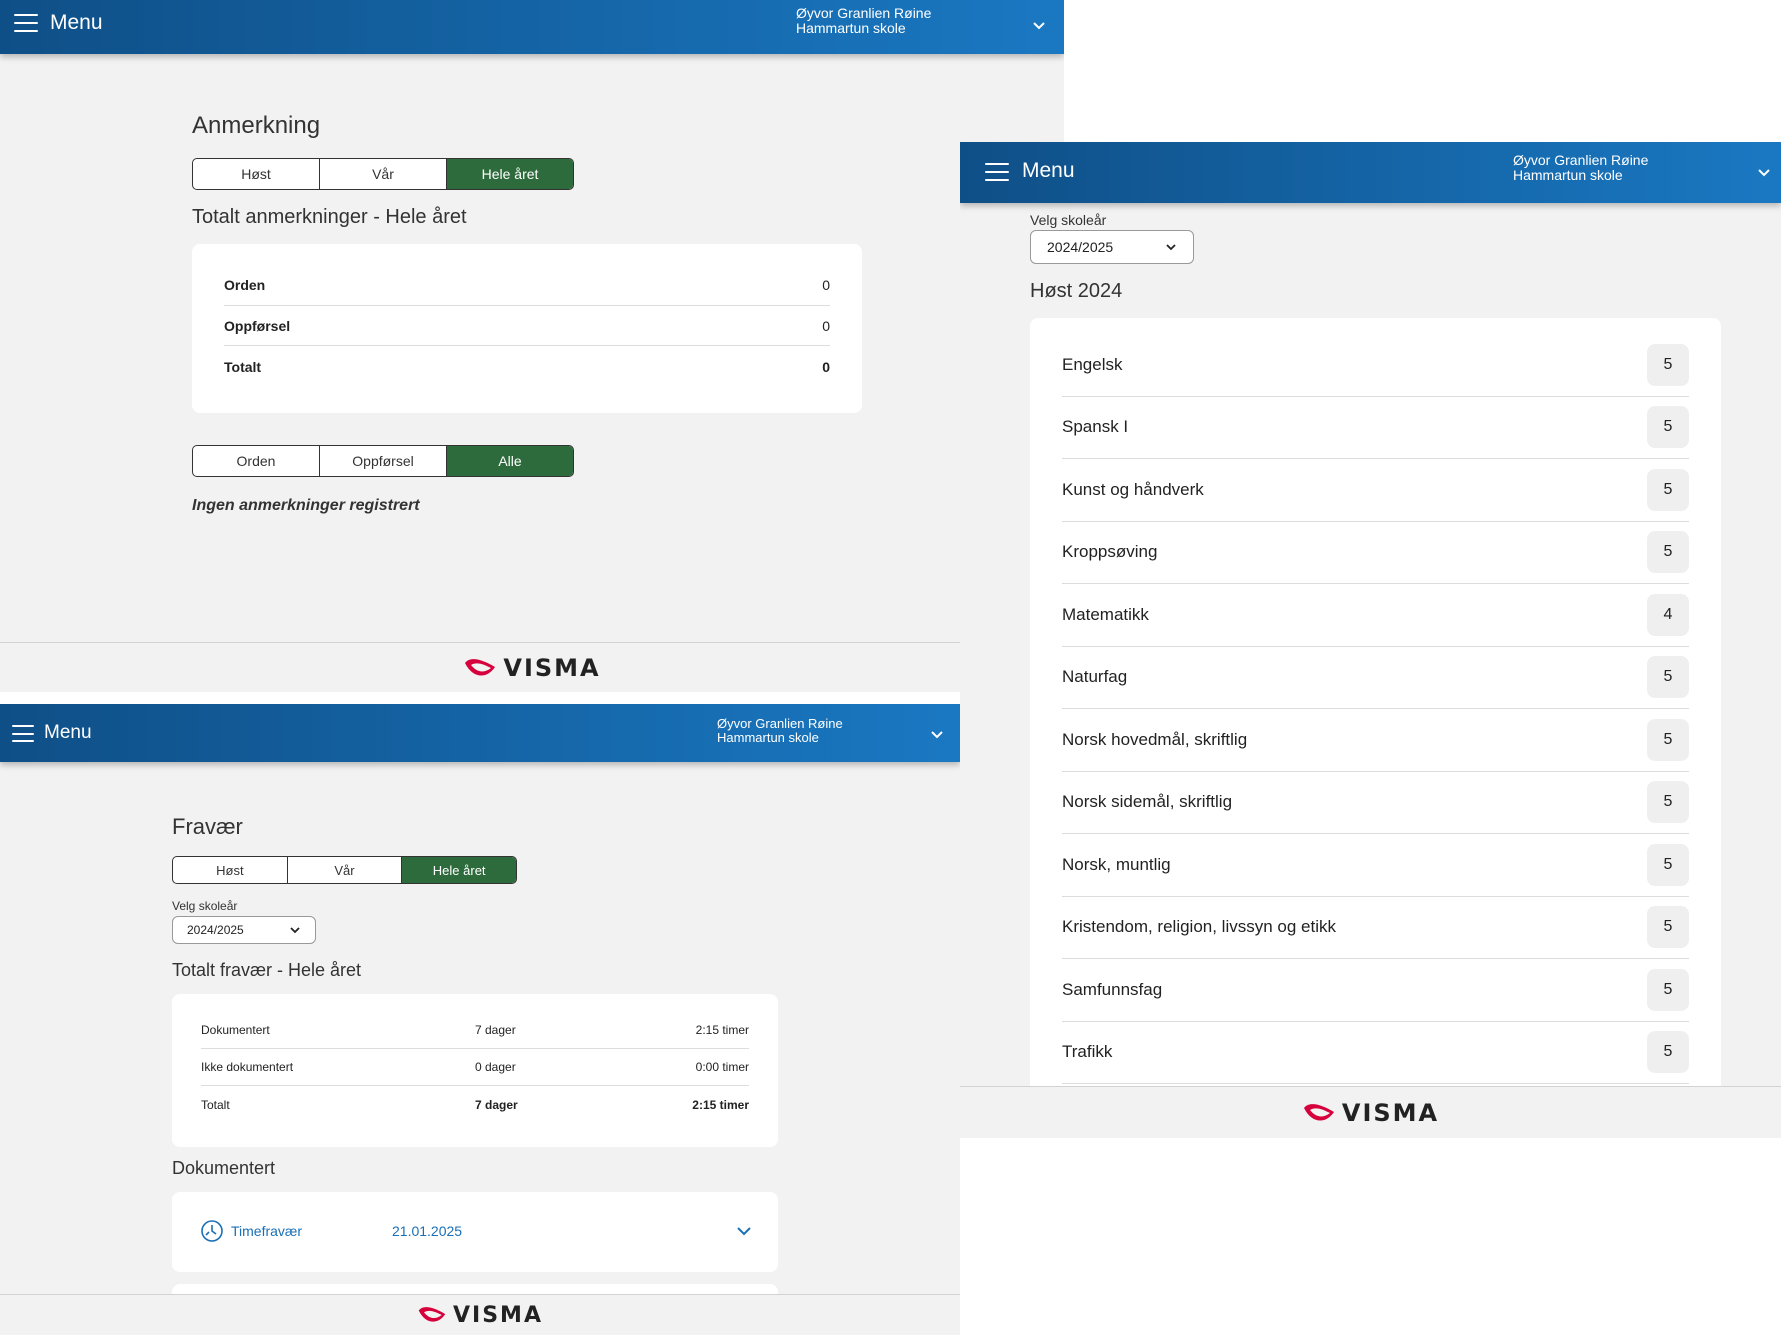 The height and width of the screenshot is (1335, 1781). I want to click on subject-row: Kristendom, religion, livssyn og etikk 5, so click(1375, 928).